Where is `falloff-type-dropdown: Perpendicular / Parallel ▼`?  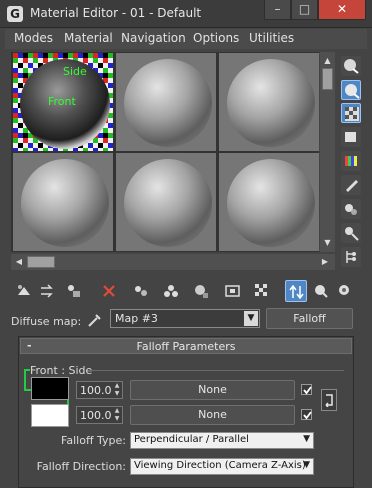 falloff-type-dropdown: Perpendicular / Parallel ▼ is located at coordinates (222, 440).